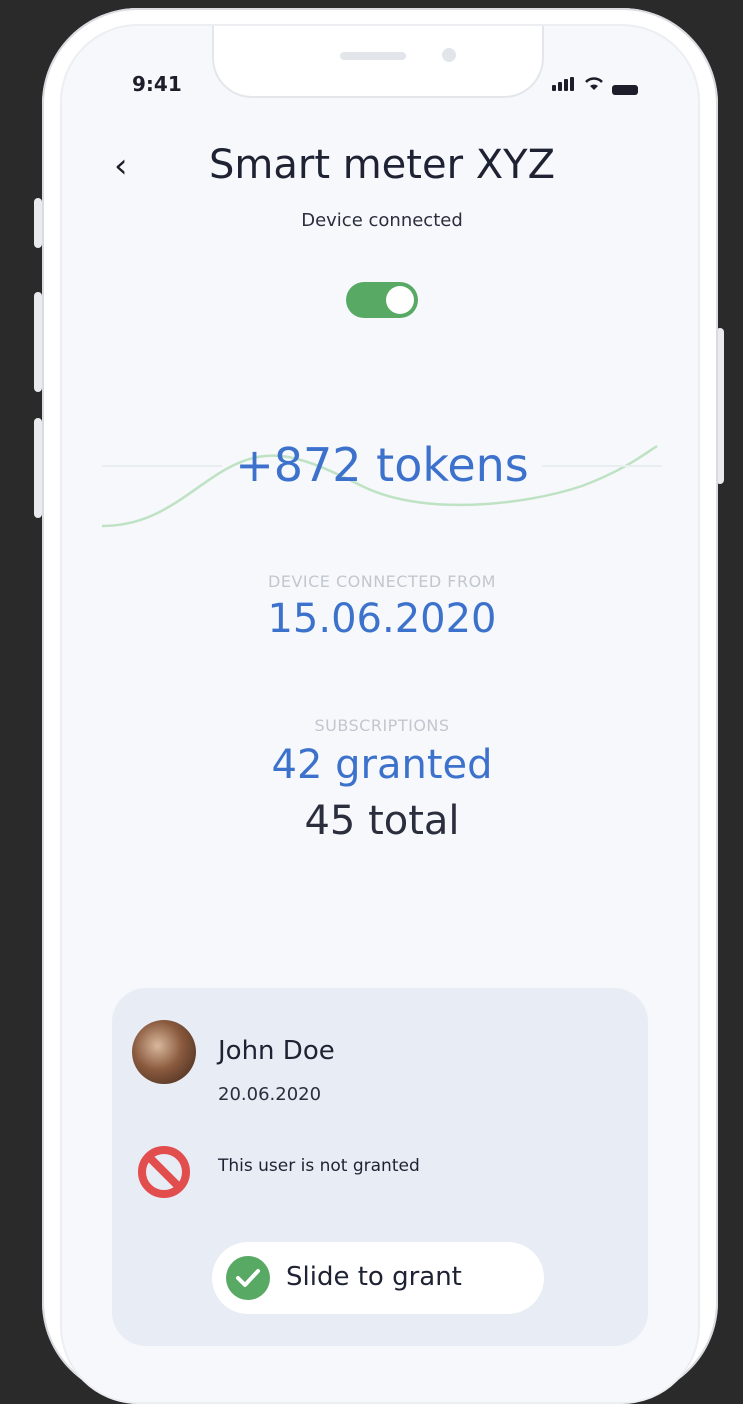 The height and width of the screenshot is (1404, 743). What do you see at coordinates (164, 1052) in the screenshot?
I see `avatar` at bounding box center [164, 1052].